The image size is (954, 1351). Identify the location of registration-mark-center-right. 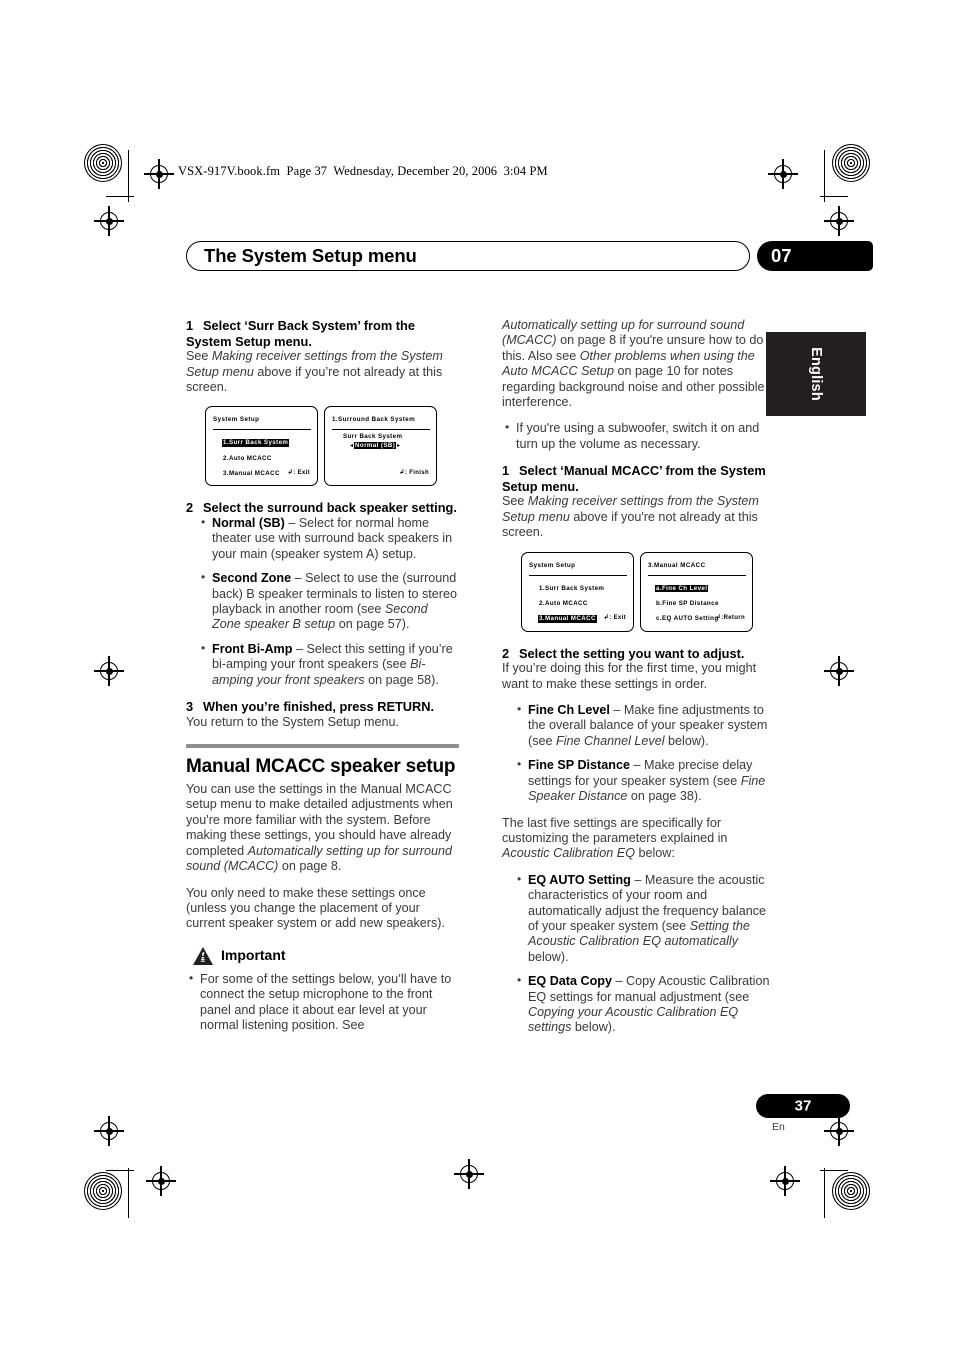
(839, 671).